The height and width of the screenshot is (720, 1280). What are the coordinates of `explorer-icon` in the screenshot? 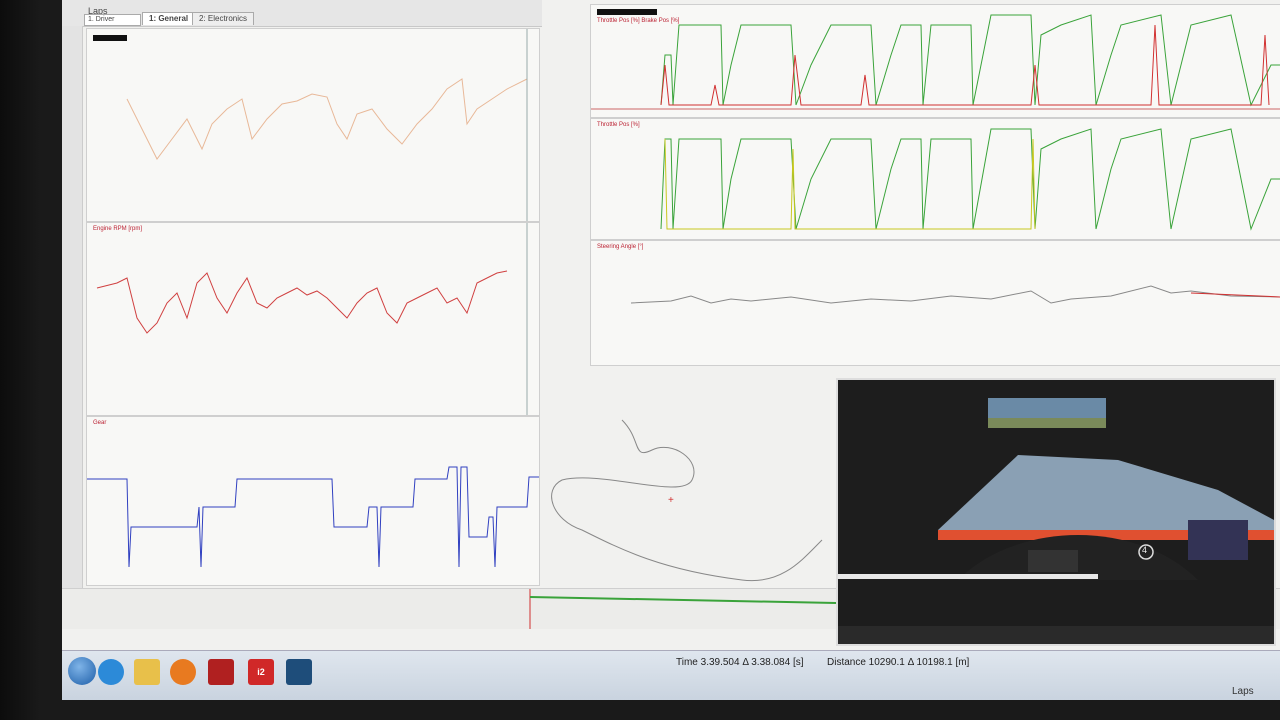 It's located at (147, 672).